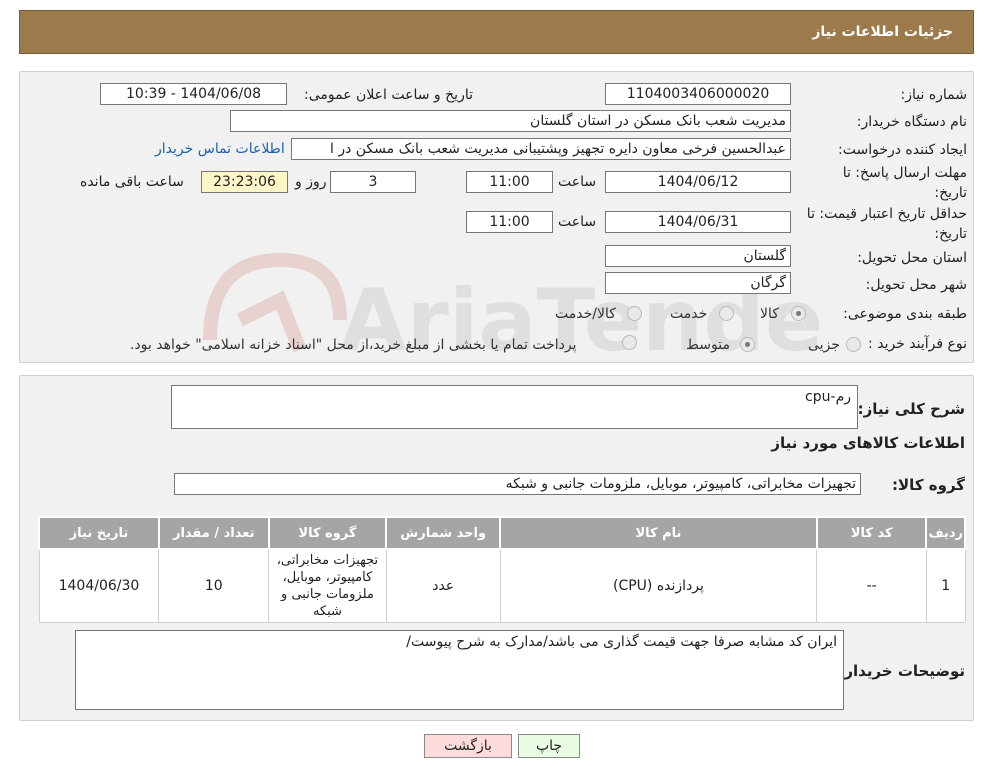 This screenshot has width=985, height=778. Describe the element at coordinates (510, 121) in the screenshot. I see `buyer-org-field: مدیریت شعب بانک مسکن در استان گلستان` at that location.